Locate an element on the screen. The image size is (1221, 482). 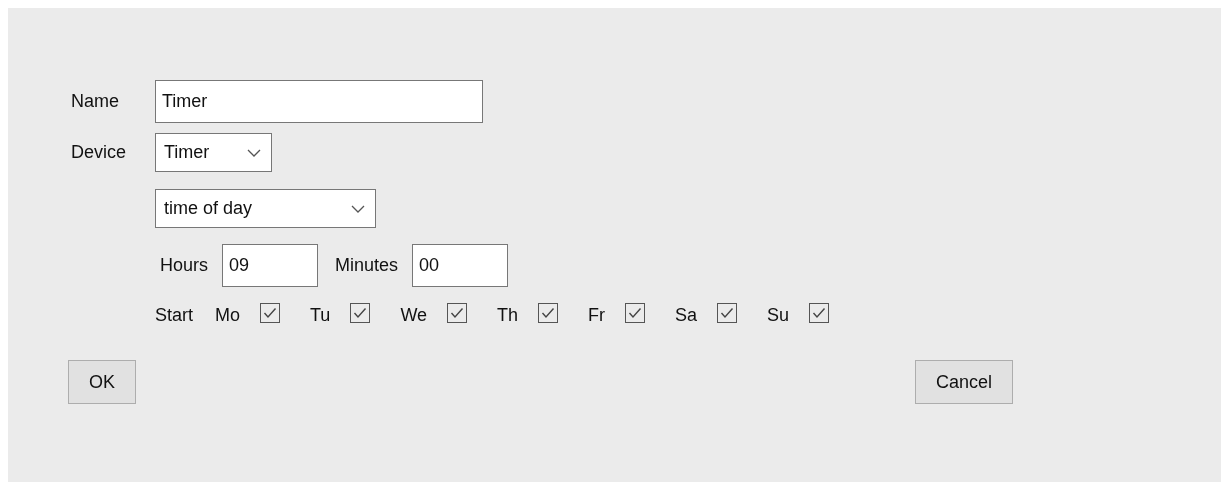
name-label: Name is located at coordinates (95, 101).